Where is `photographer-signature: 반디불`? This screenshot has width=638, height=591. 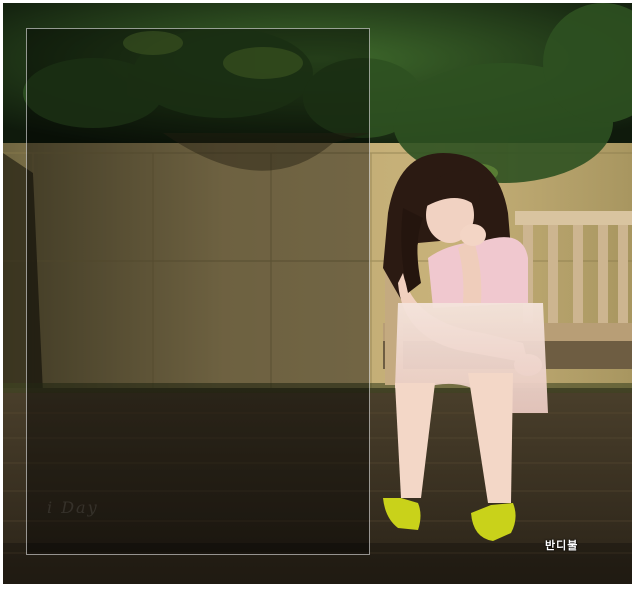
photographer-signature: 반디불 is located at coordinates (562, 545).